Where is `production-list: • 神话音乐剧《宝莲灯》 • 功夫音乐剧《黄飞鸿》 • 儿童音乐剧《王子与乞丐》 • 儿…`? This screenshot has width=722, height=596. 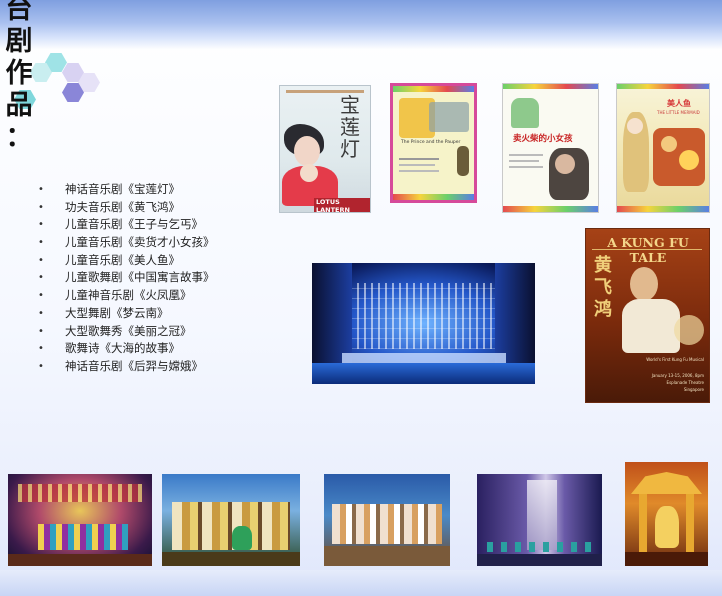
production-list: • 神话音乐剧《宝莲灯》 • 功夫音乐剧《黄飞鸿》 • 儿童音乐剧《王子与乞丐》 • 儿… is located at coordinates (126, 278).